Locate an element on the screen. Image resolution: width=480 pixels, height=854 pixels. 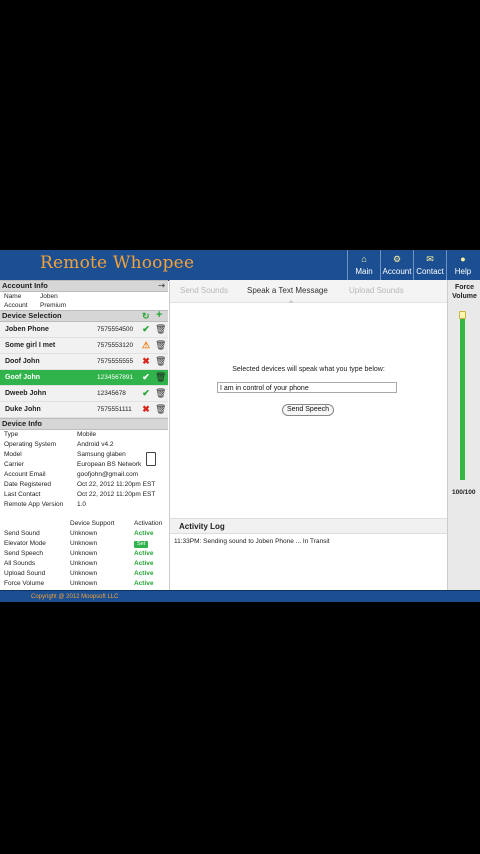
volume-value: 100/100 is located at coordinates (464, 492).